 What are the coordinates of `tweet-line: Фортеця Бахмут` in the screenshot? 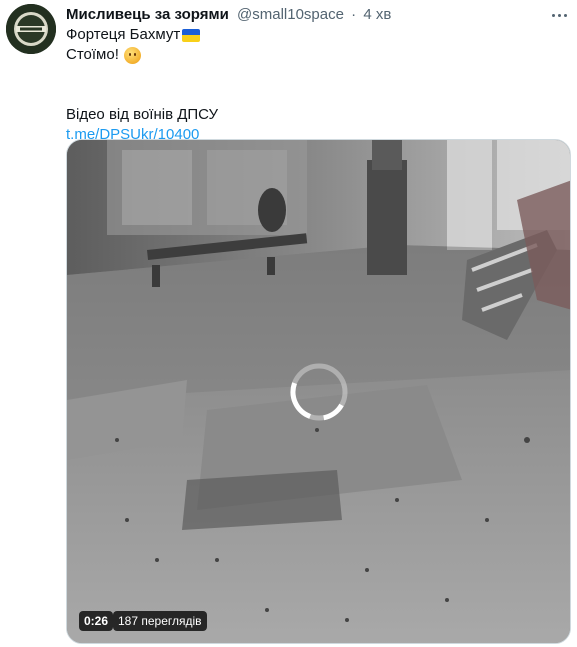 It's located at (142, 35).